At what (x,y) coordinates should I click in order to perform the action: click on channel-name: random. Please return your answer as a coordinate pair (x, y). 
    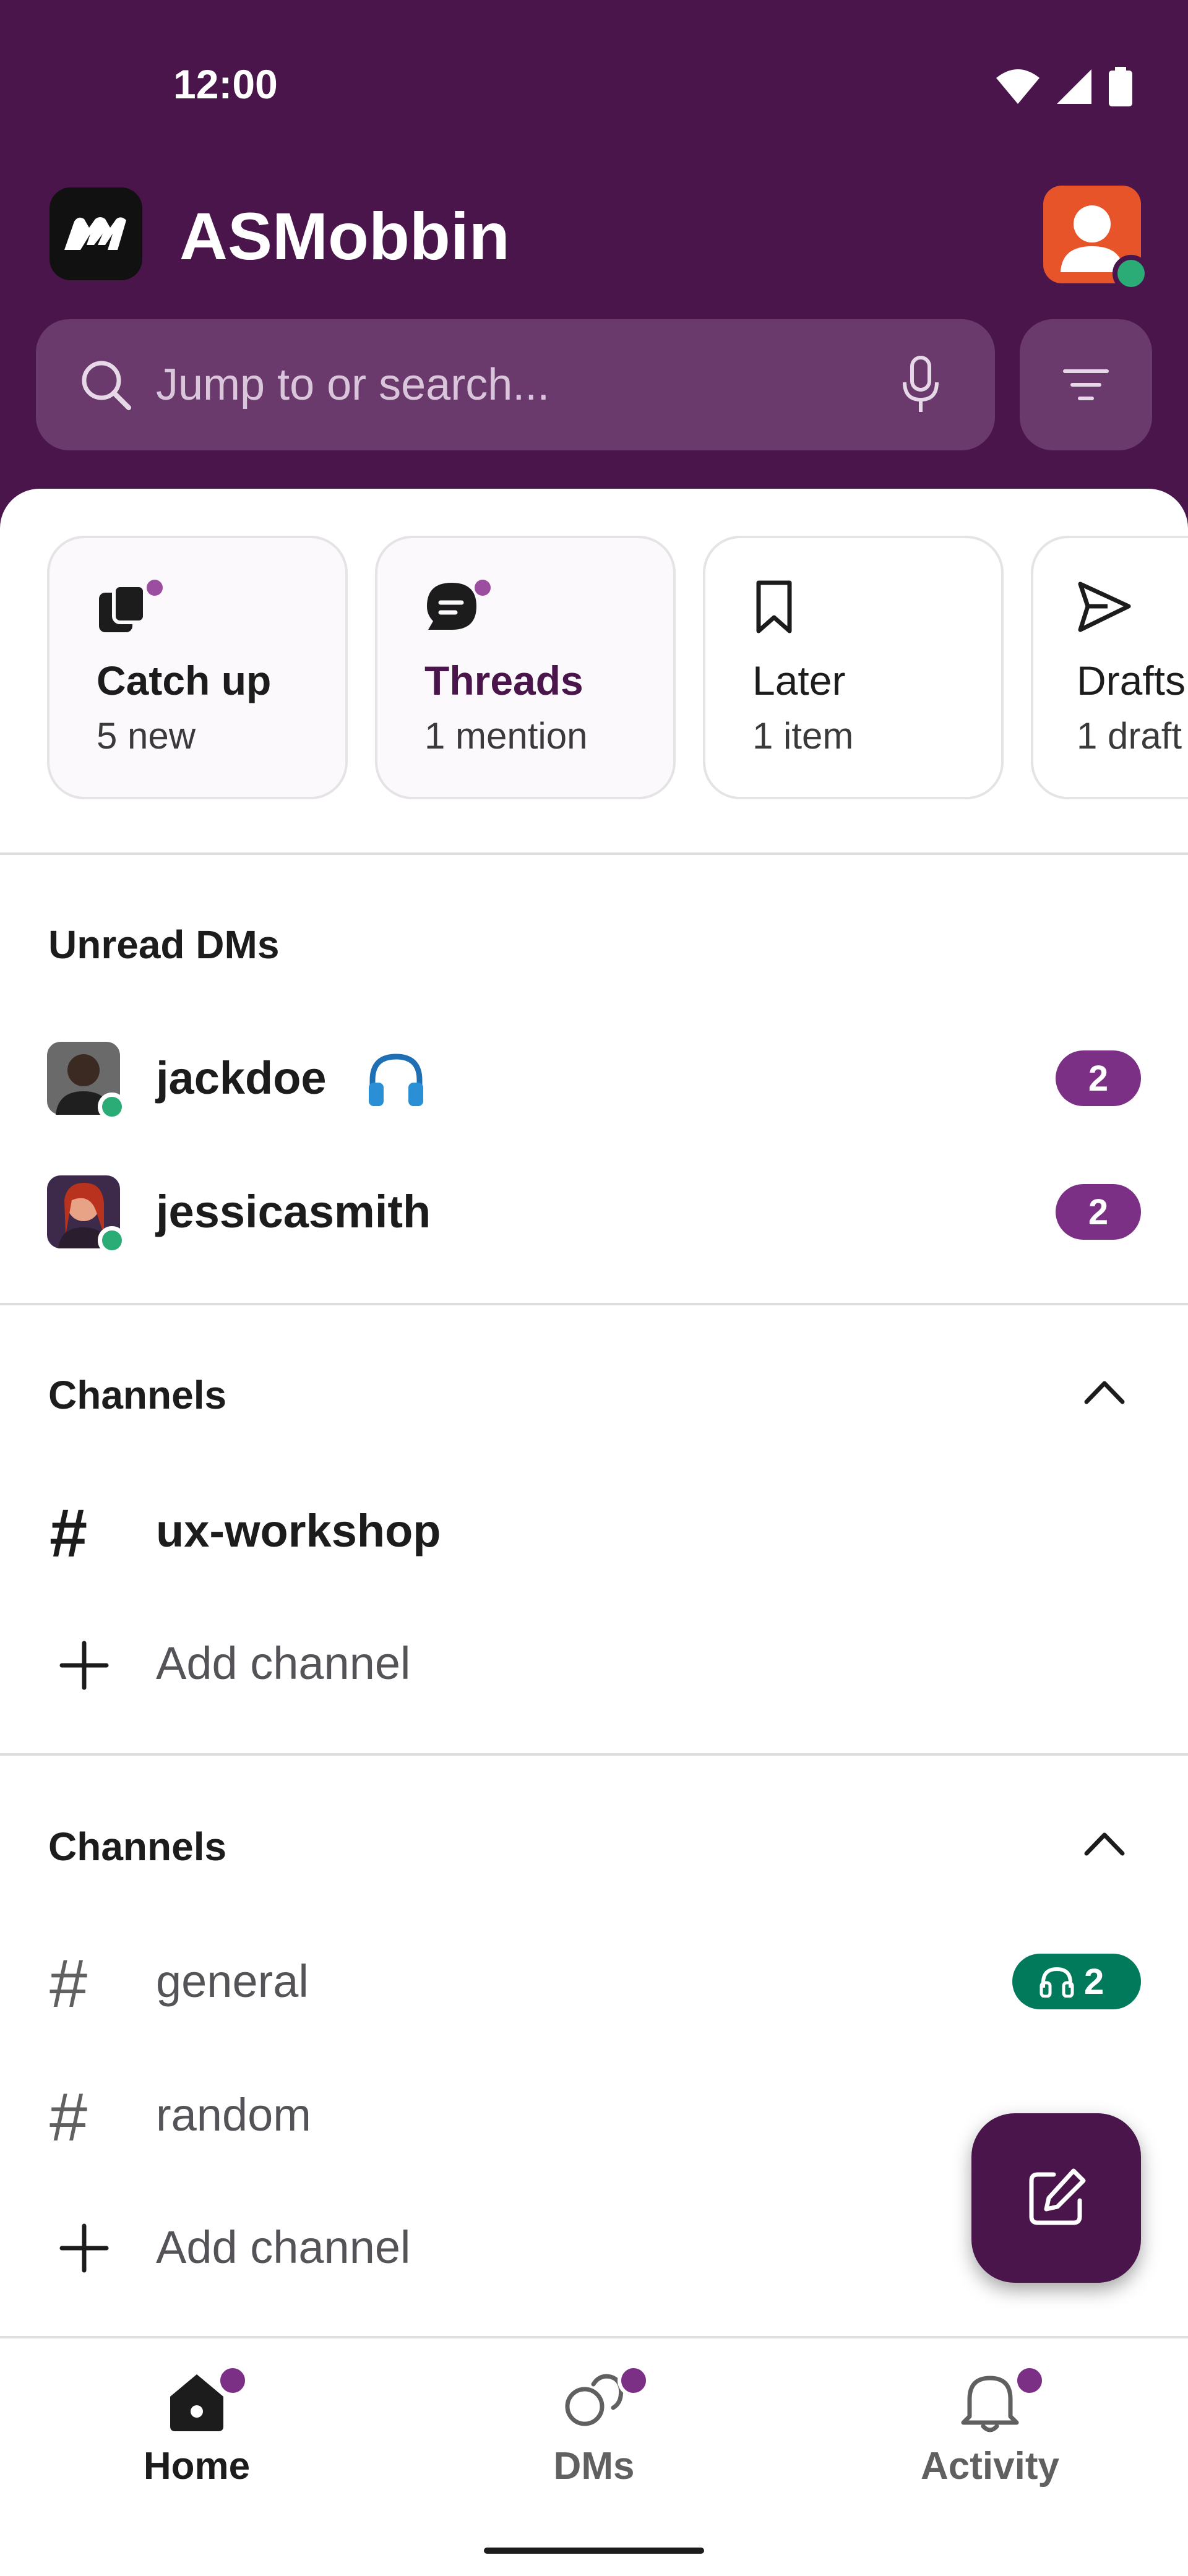
    Looking at the image, I should click on (233, 2114).